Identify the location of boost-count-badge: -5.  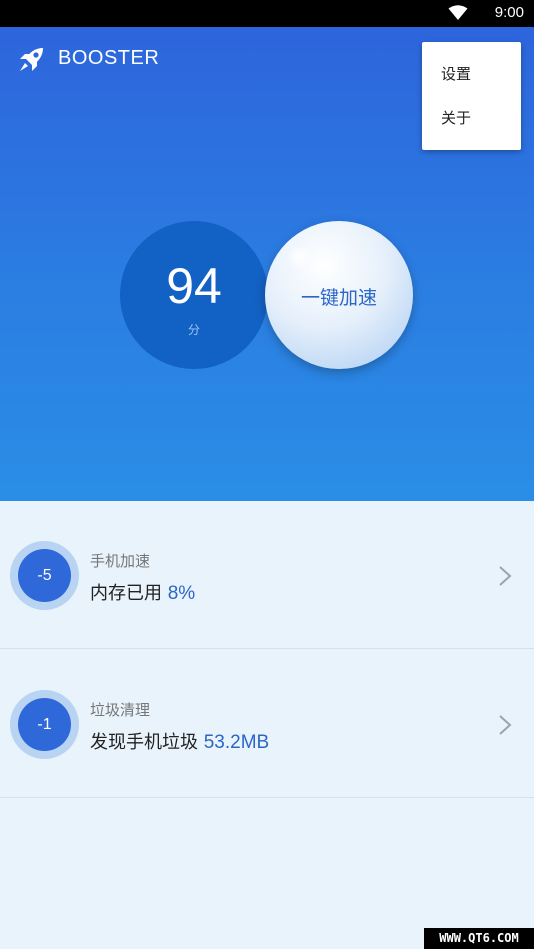
(44, 575).